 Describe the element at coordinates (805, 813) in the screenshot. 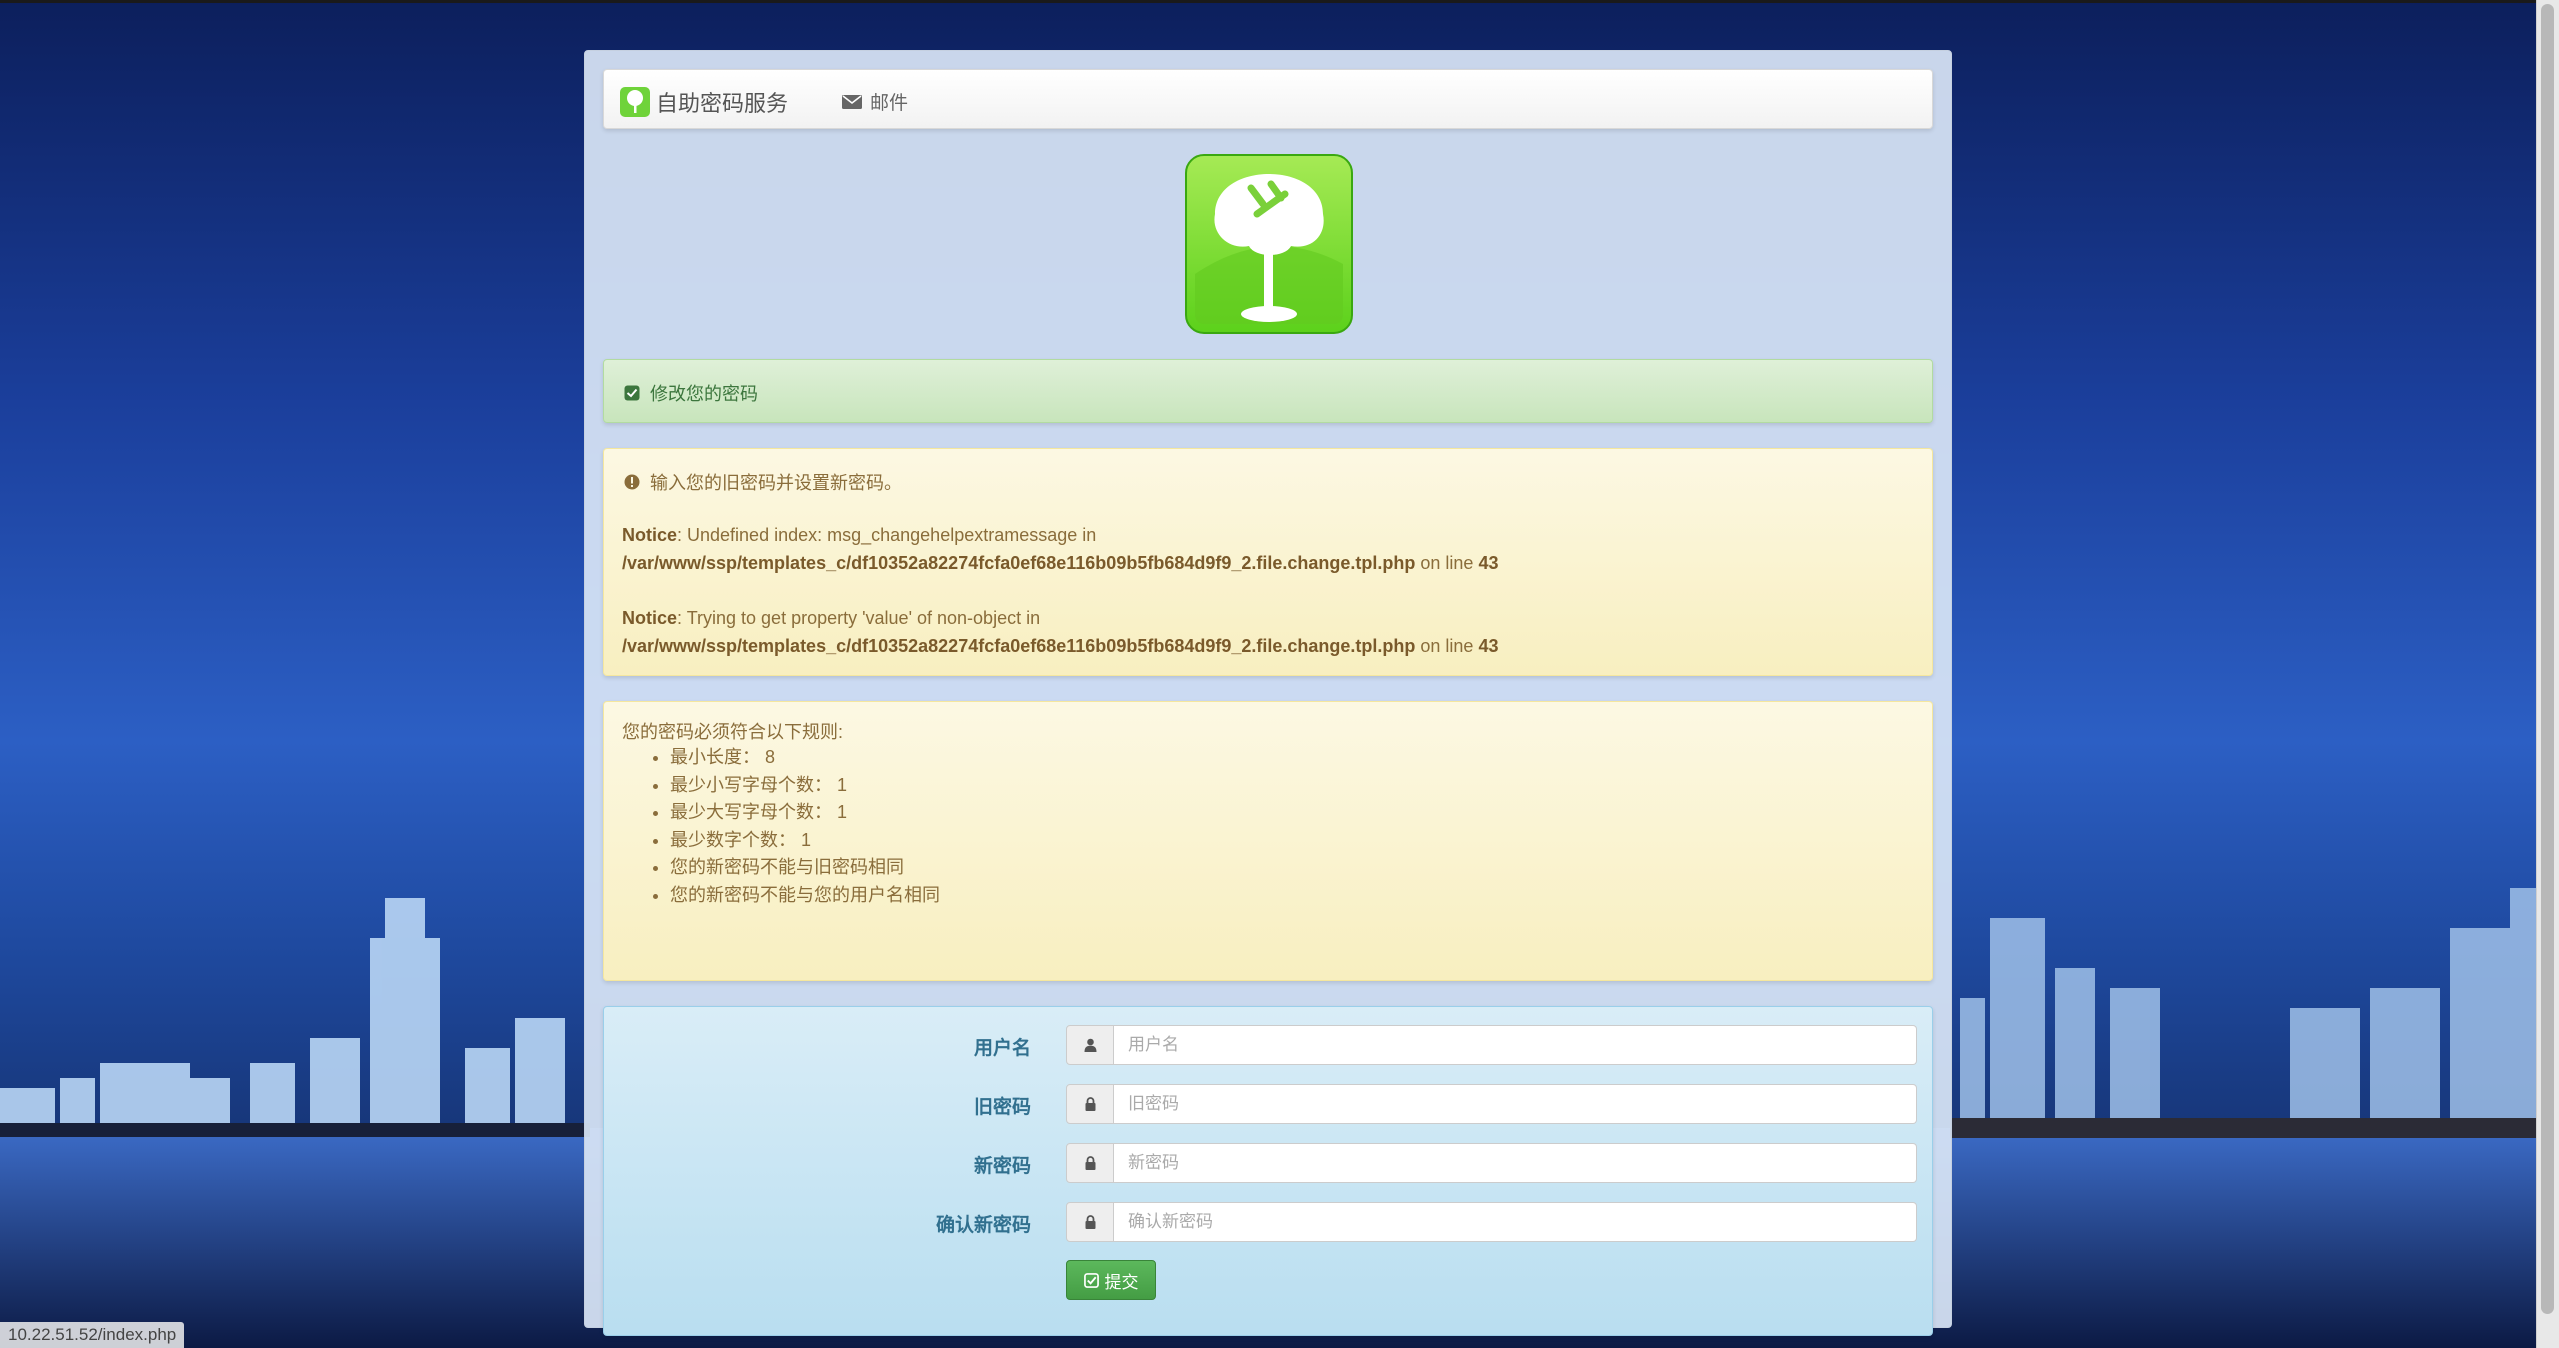

I see `rule-item: 最少大写字母个数： 1` at that location.